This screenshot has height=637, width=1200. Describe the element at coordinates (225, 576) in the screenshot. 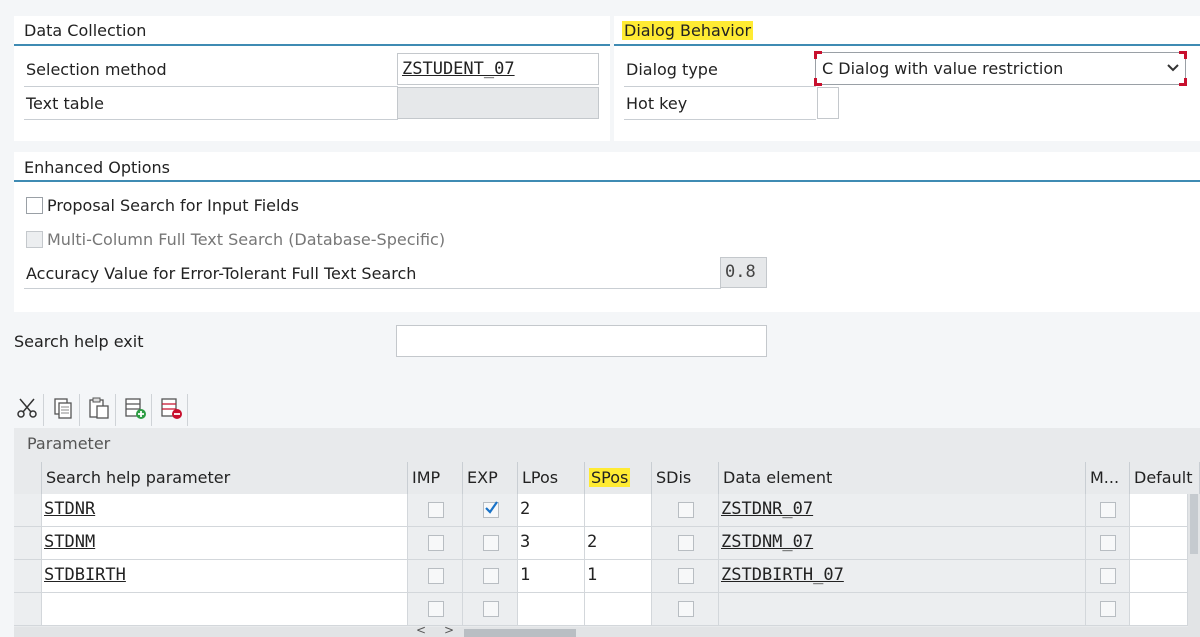

I see `cell-param: STDBIRTH` at that location.